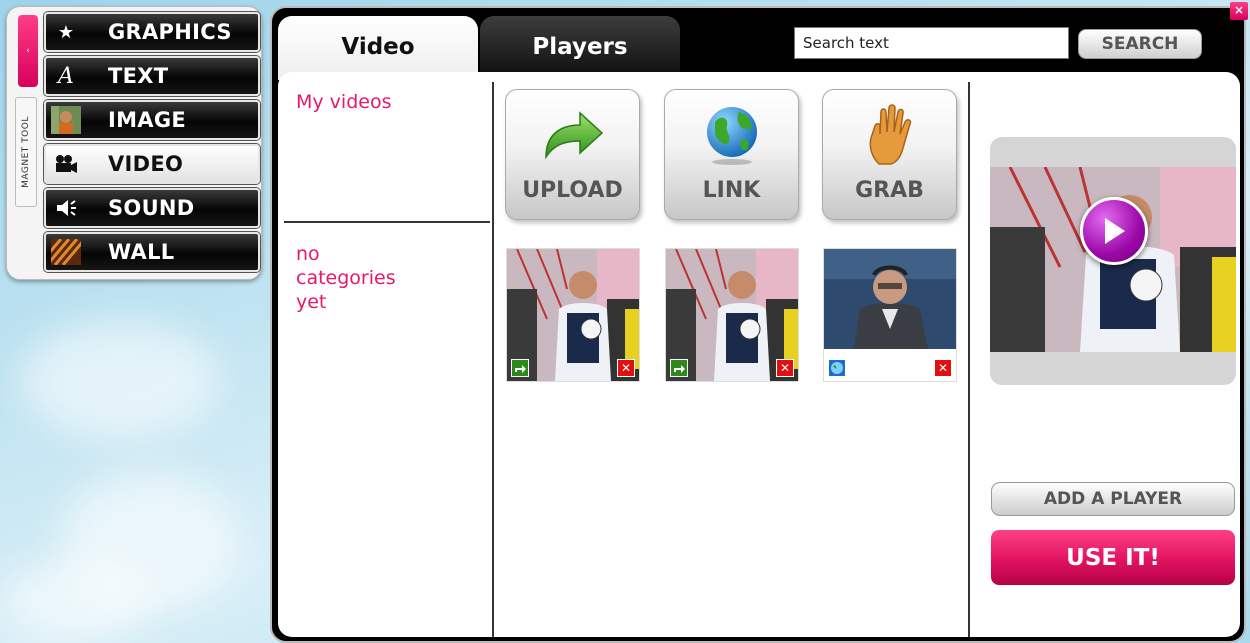 The height and width of the screenshot is (643, 1250). Describe the element at coordinates (138, 76) in the screenshot. I see `tool-label: TEXT` at that location.